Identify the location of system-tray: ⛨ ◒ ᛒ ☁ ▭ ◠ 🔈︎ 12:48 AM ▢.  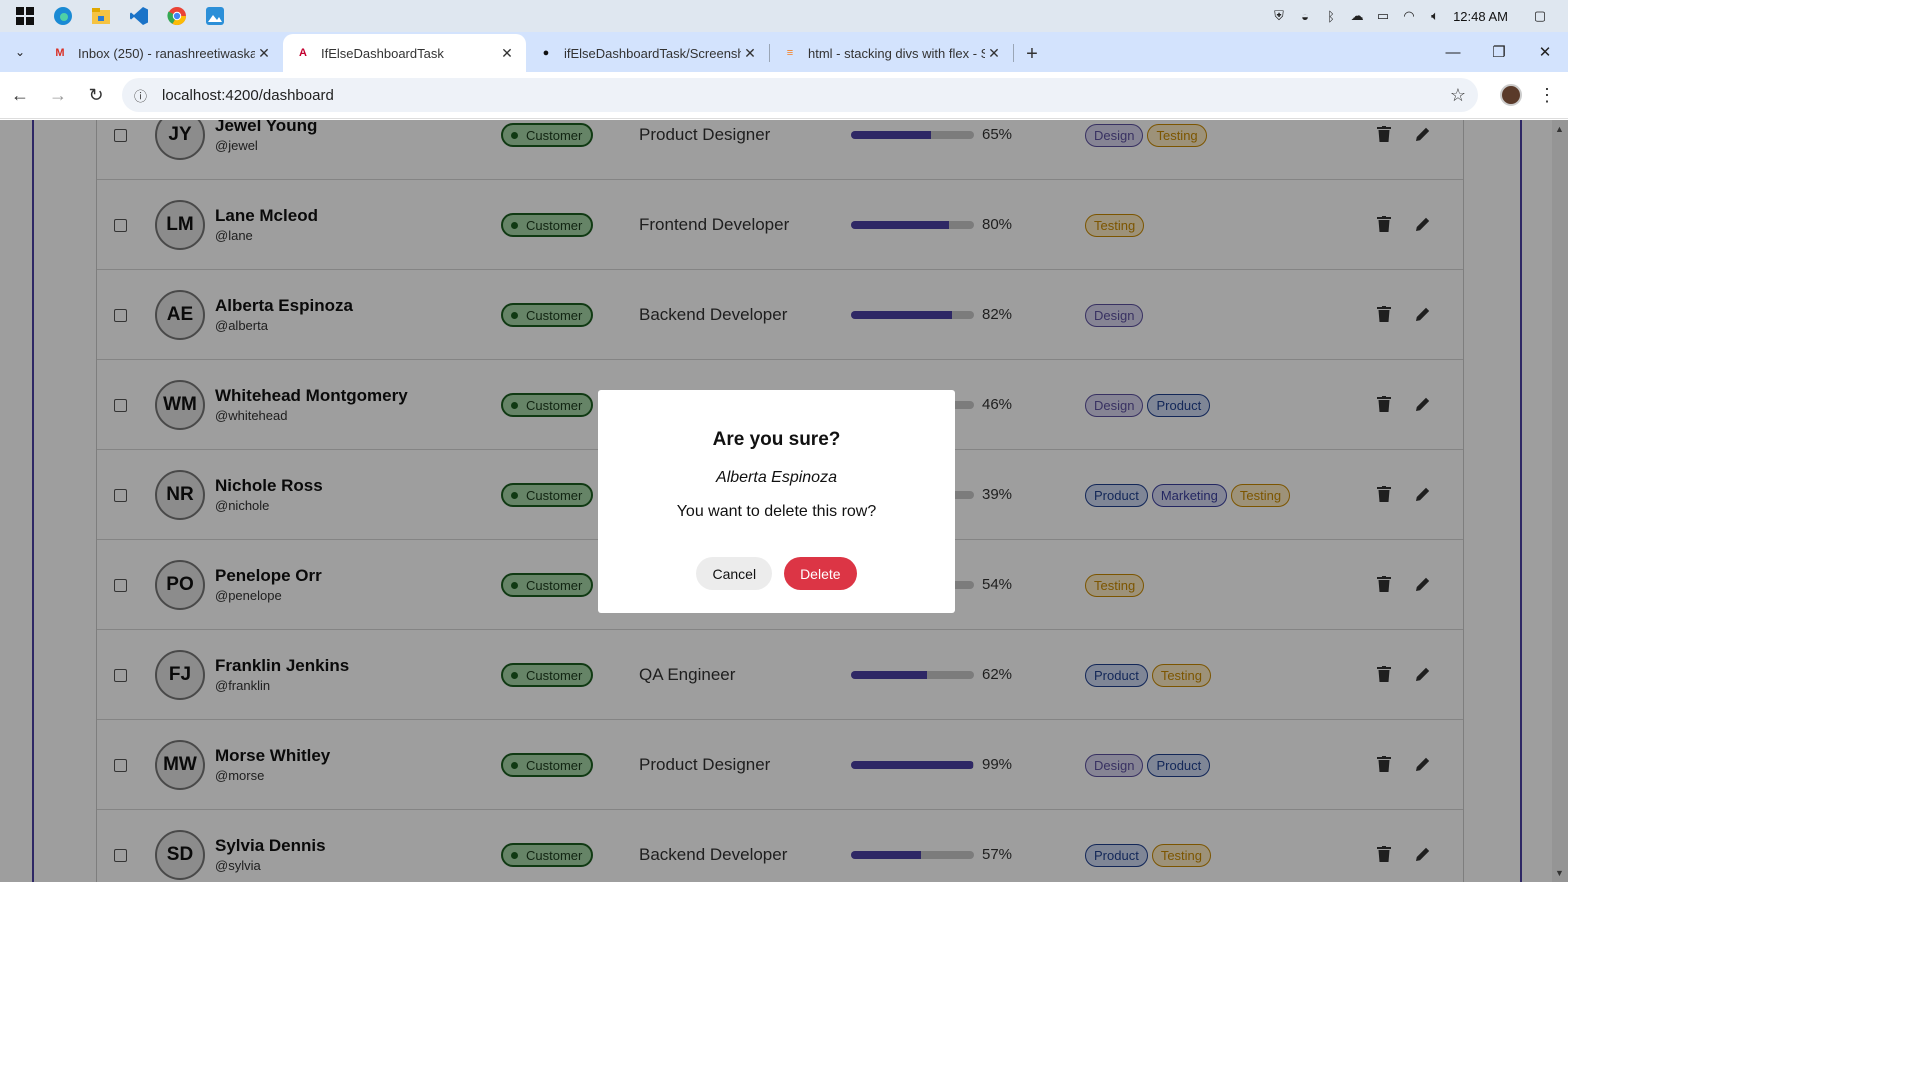
(1419, 16).